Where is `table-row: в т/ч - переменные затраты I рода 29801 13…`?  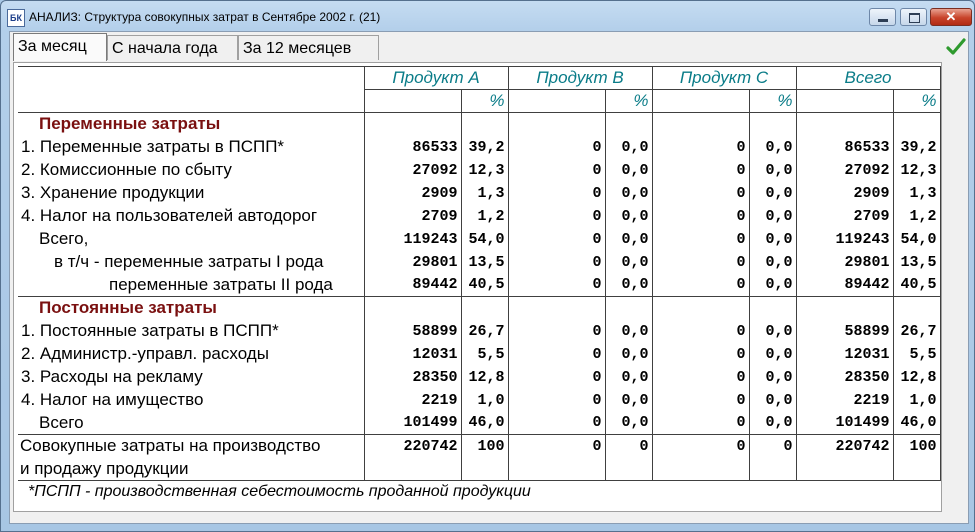
table-row: в т/ч - переменные затраты I рода 29801 13… is located at coordinates (479, 262).